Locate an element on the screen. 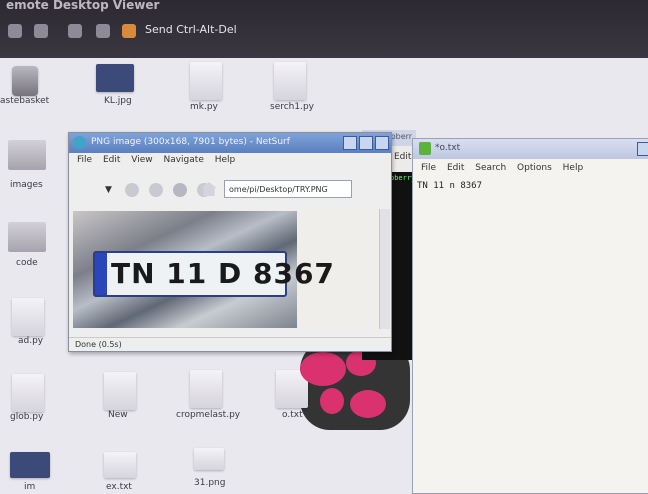 This screenshot has width=648, height=494. status-bar: Done (0.5s) is located at coordinates (230, 344).